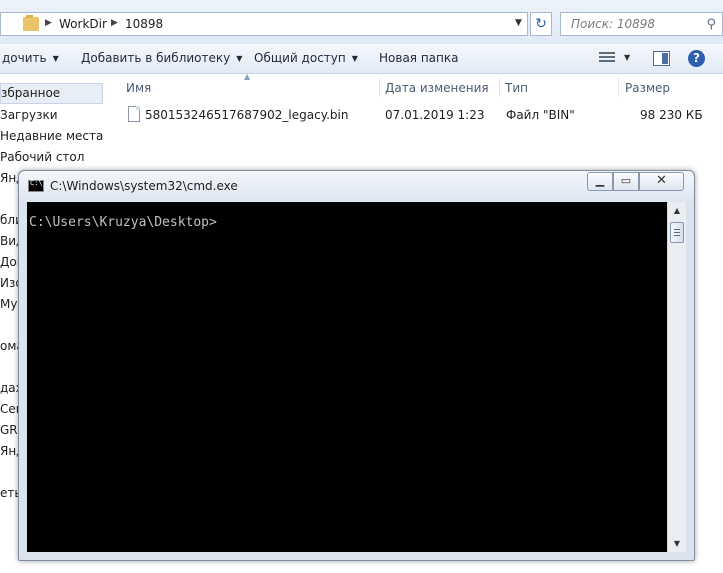  I want to click on search-placeholder: Поиск: 10898, so click(613, 24).